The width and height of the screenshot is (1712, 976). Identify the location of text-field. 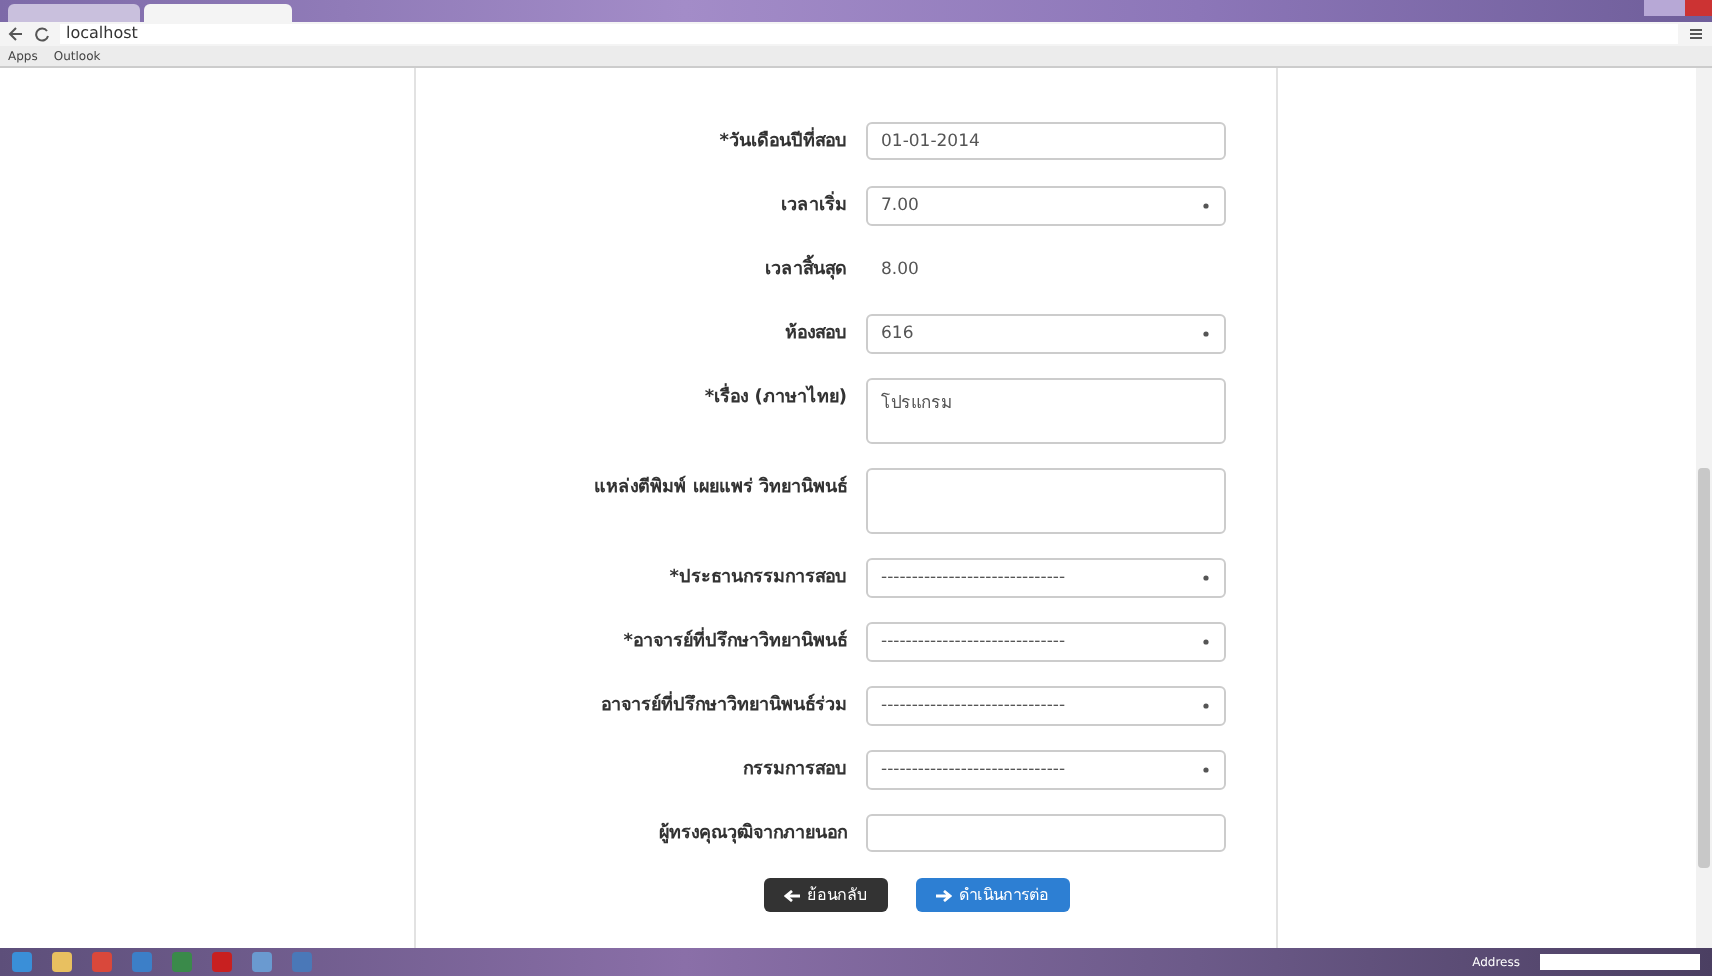
(1045, 833).